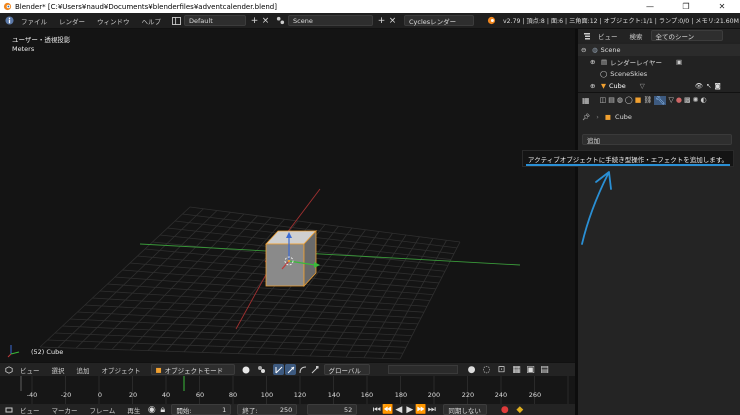 The height and width of the screenshot is (415, 740). What do you see at coordinates (330, 20) in the screenshot?
I see `scene-field: Scene` at bounding box center [330, 20].